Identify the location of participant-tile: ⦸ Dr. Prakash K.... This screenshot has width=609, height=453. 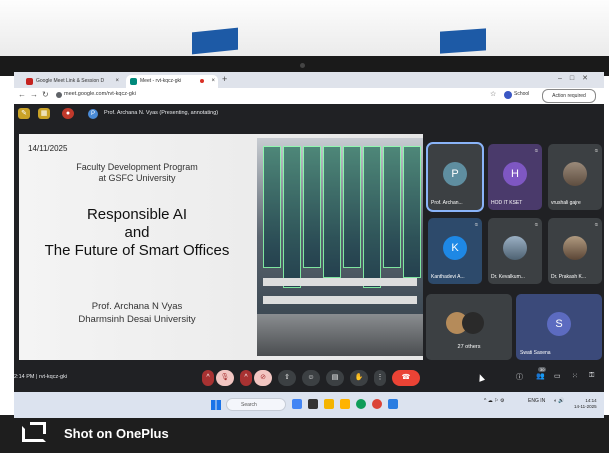
(575, 251).